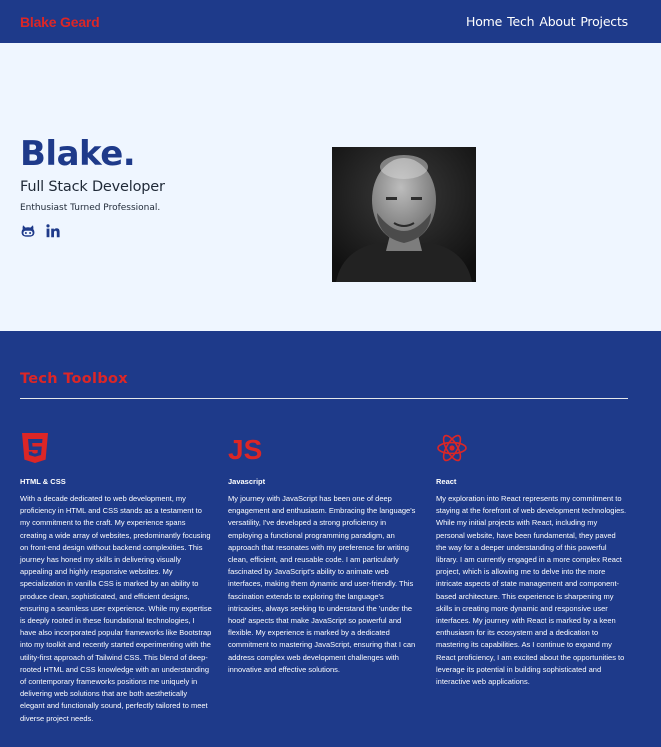 This screenshot has height=747, width=661. What do you see at coordinates (604, 21) in the screenshot?
I see `nav-link-projects: Projects` at bounding box center [604, 21].